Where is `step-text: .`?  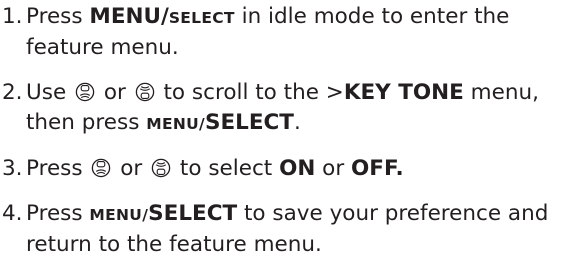
step-text: . is located at coordinates (297, 122).